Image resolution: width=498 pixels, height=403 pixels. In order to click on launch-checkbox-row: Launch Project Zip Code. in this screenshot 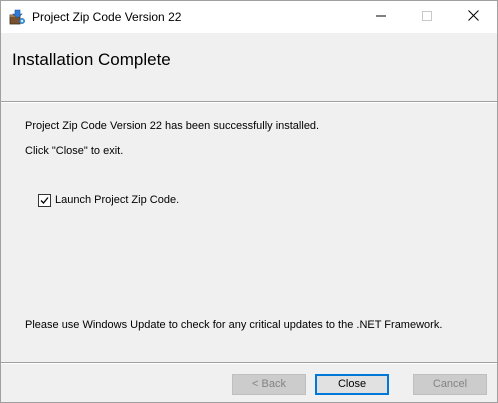, I will do `click(108, 200)`.